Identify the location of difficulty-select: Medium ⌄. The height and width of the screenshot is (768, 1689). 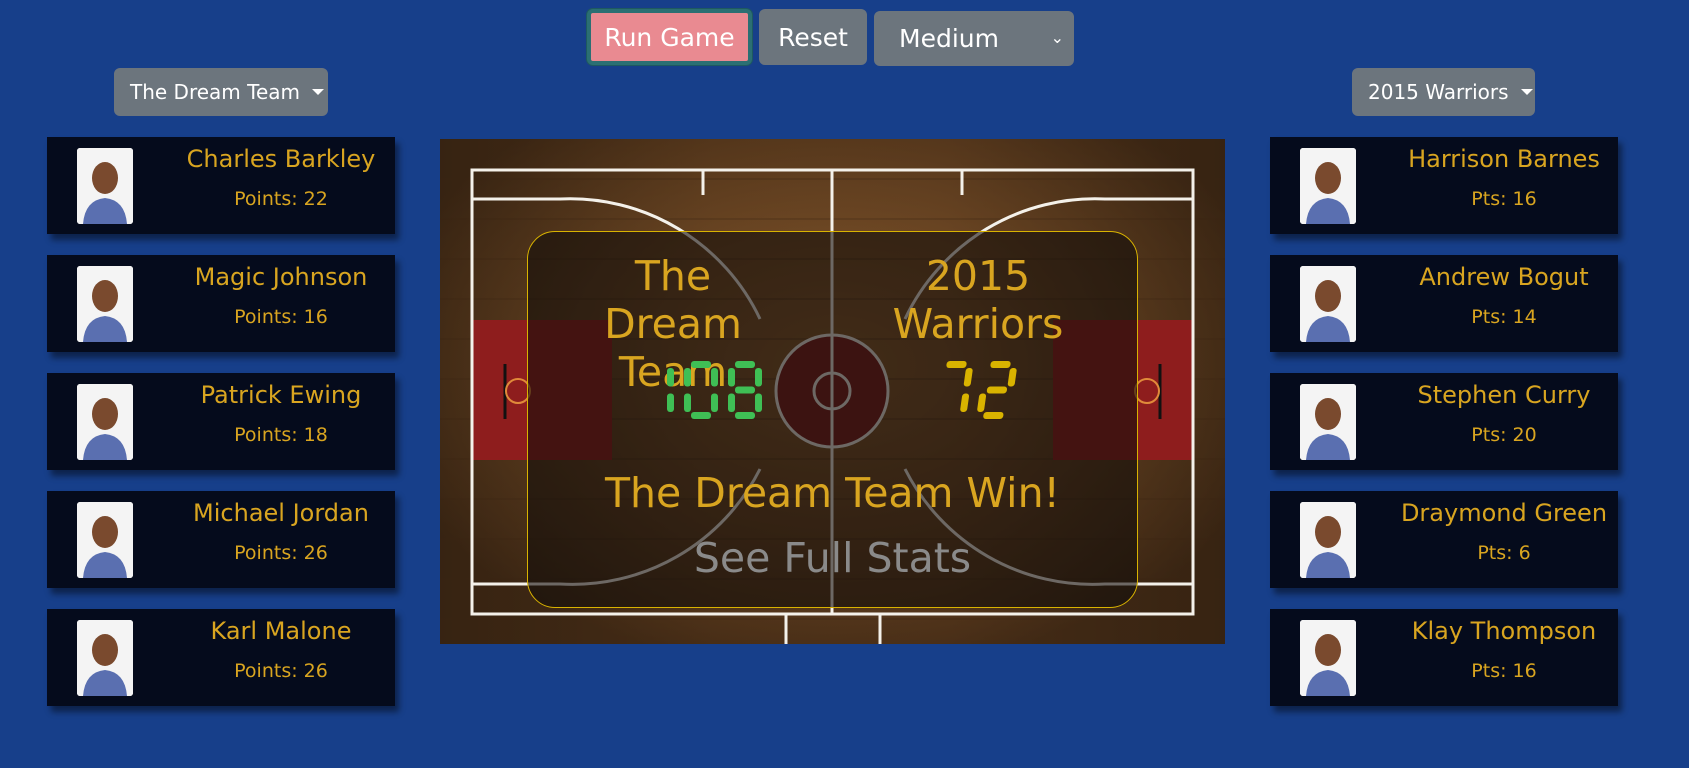
(974, 38).